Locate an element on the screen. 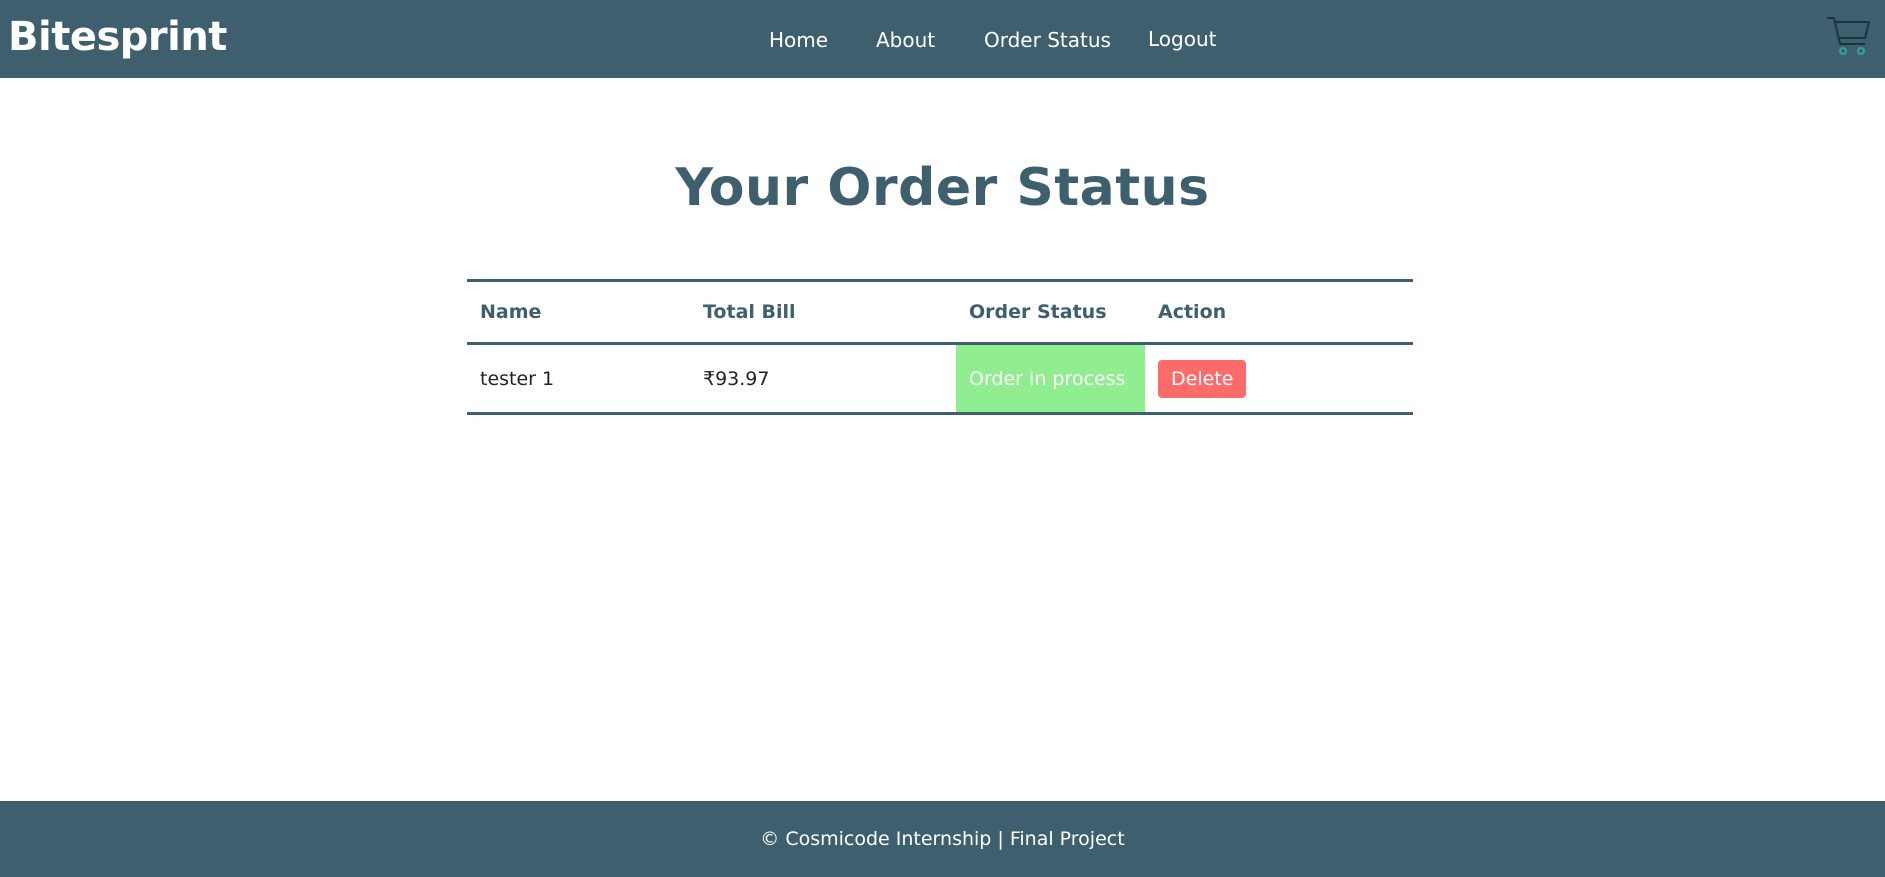 This screenshot has height=877, width=1885. table-header-row: Name Total Bill Order Status Action is located at coordinates (940, 312).